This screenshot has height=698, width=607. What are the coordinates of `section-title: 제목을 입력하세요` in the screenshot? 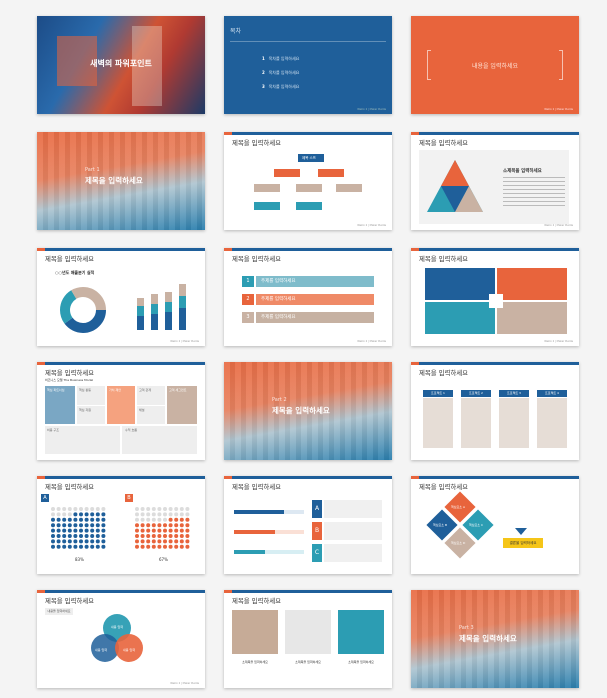 It's located at (488, 638).